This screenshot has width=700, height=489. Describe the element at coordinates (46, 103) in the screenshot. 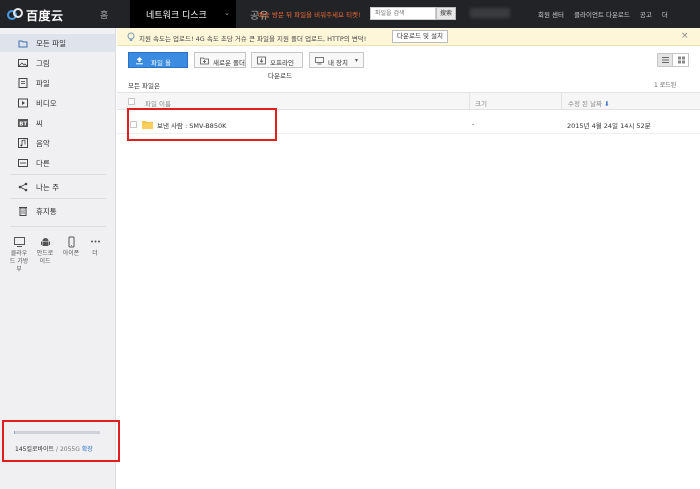

I see `sidebar-item-label: 비디오` at that location.